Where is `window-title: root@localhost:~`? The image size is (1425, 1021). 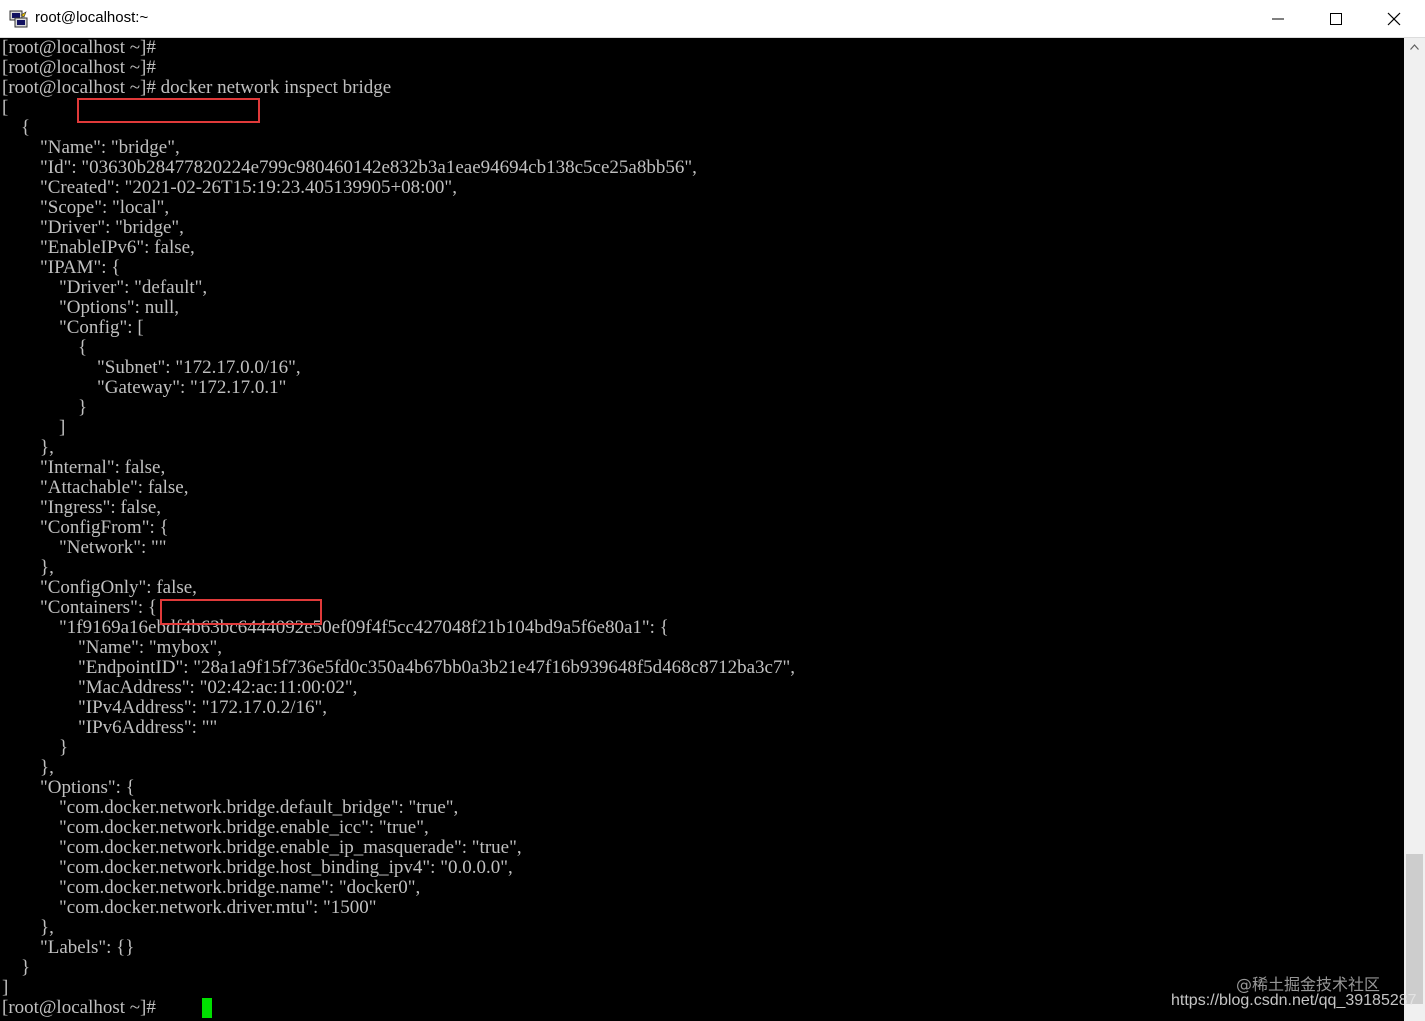 window-title: root@localhost:~ is located at coordinates (92, 17).